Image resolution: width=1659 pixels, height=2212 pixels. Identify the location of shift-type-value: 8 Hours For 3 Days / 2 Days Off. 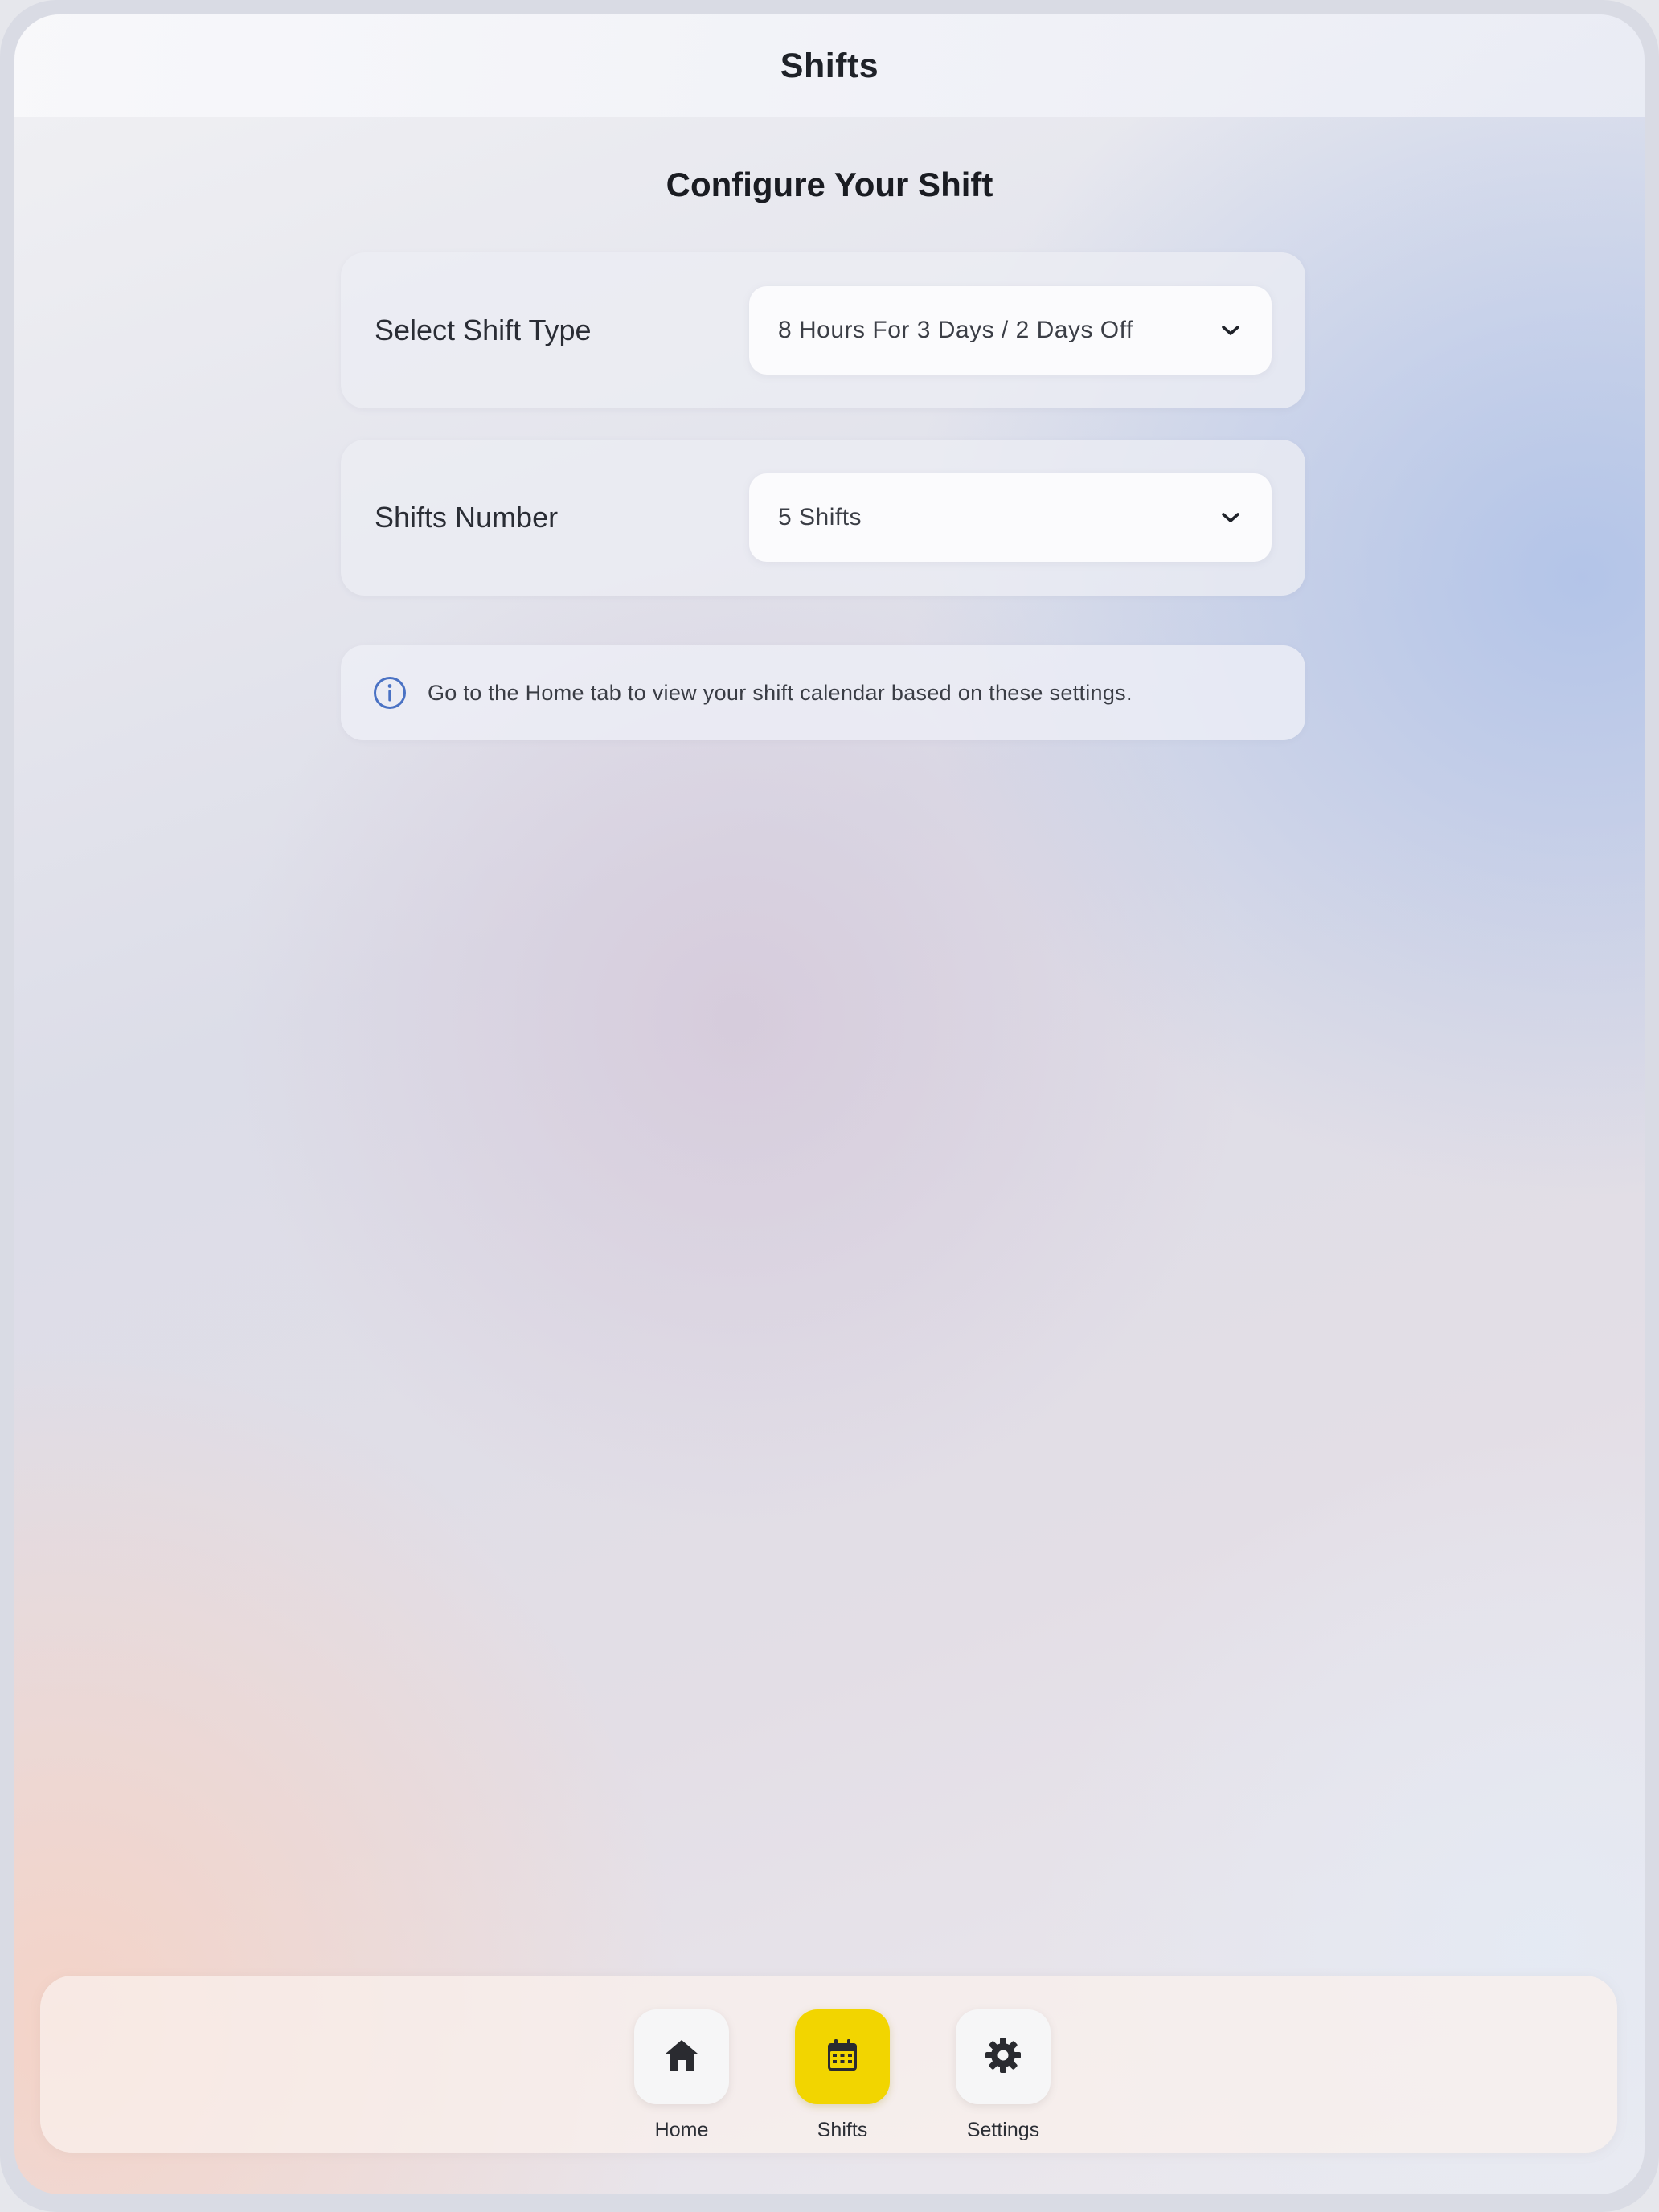
(955, 330).